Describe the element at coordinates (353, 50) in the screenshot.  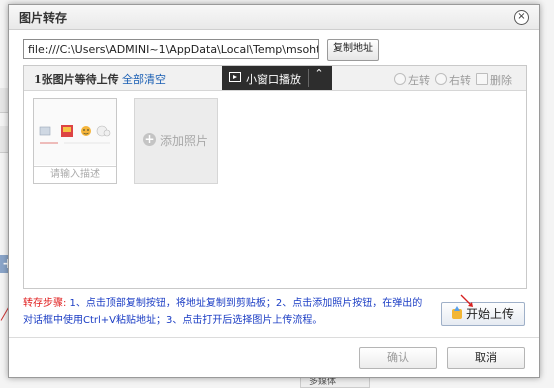
I see `copy-address-button: 复制地址` at that location.